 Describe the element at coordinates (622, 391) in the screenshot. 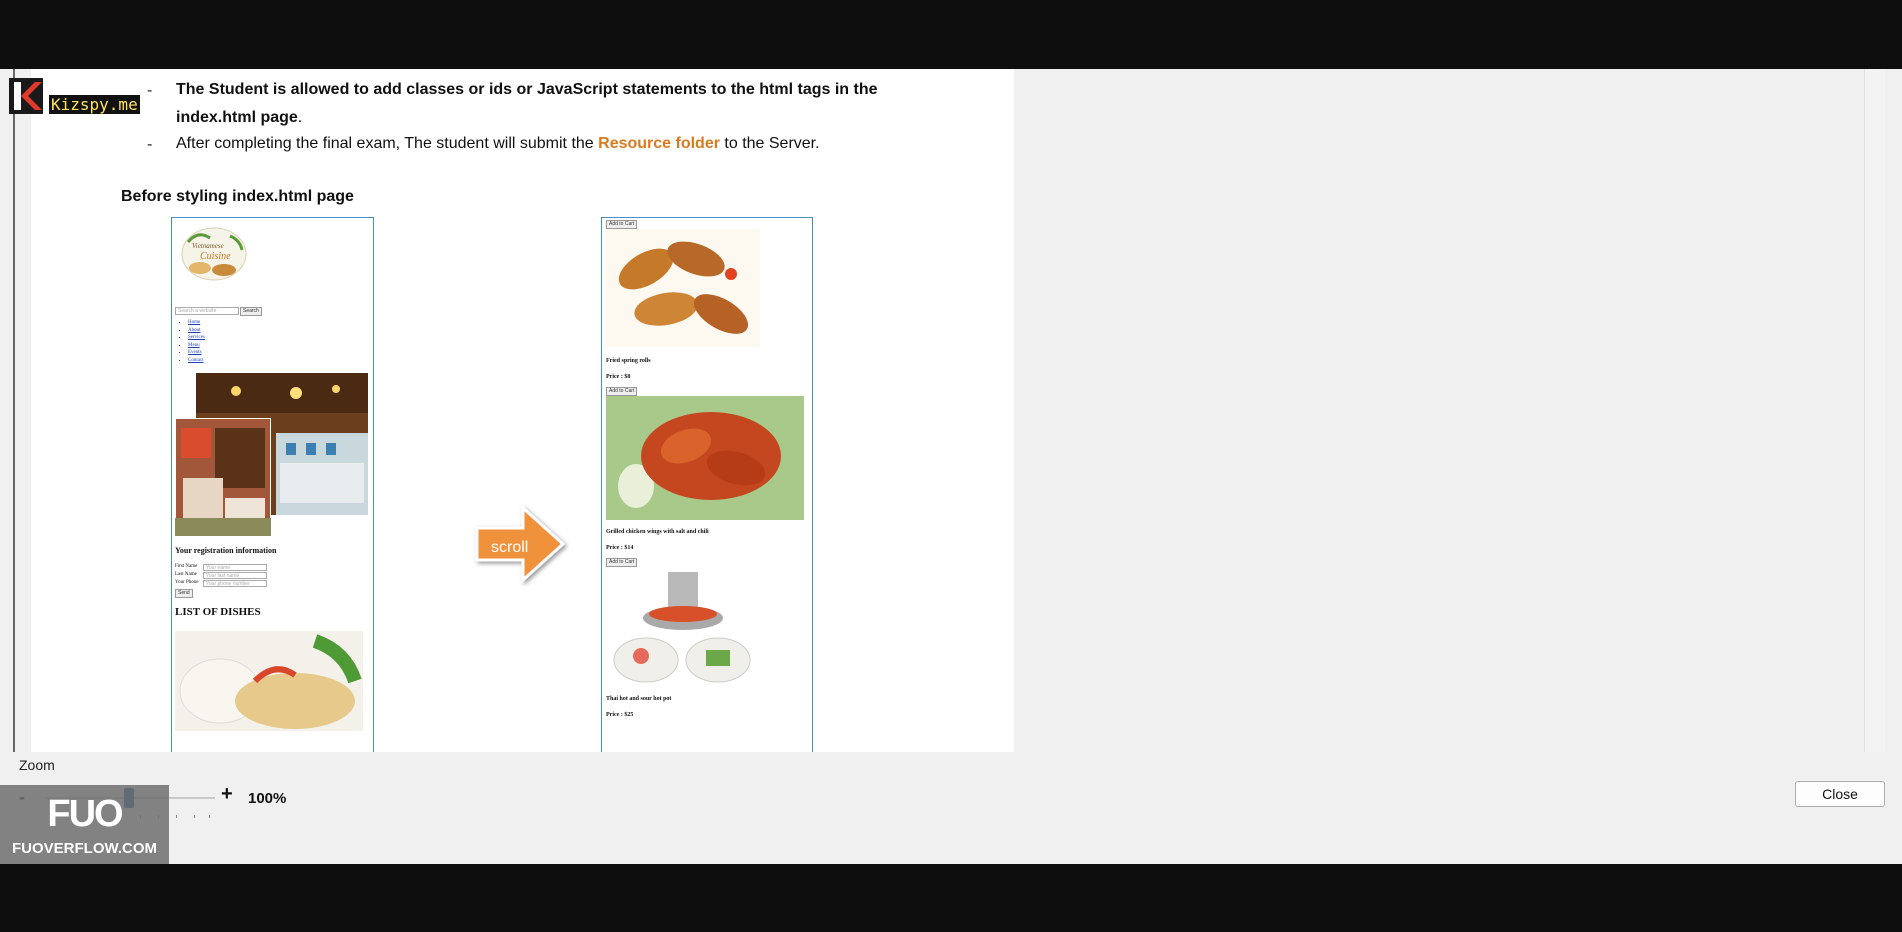

I see `mini-add-to-cart-2: Add to Cart` at that location.